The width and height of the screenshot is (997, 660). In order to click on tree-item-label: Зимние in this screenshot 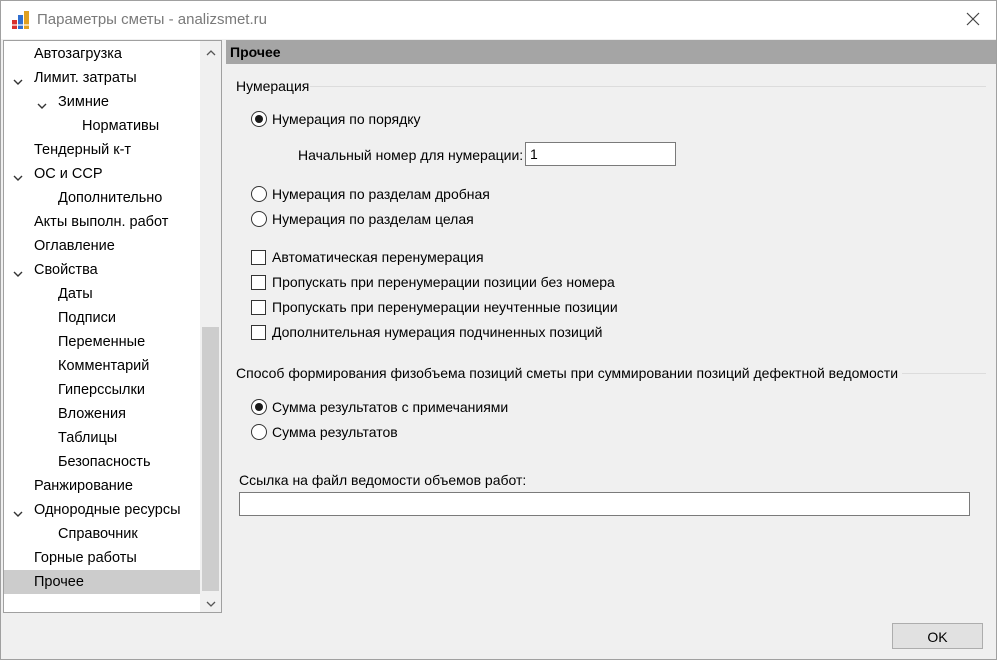, I will do `click(83, 102)`.